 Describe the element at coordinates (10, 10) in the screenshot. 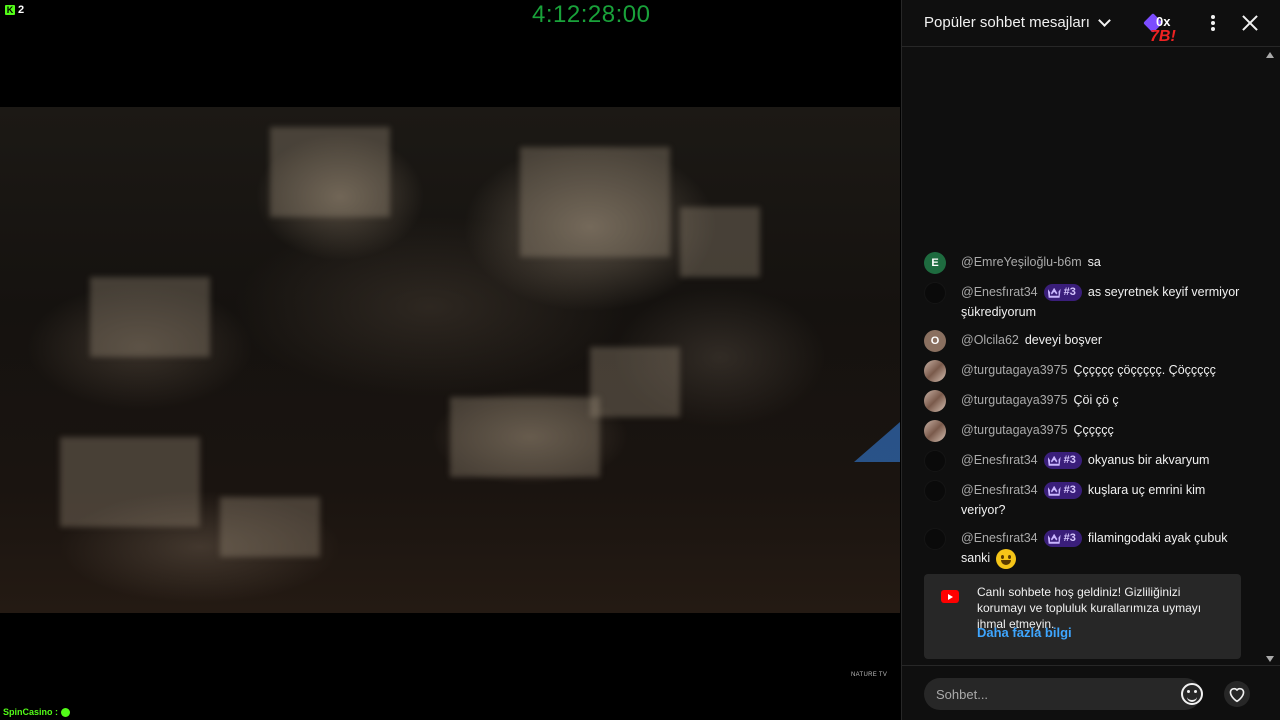

I see `kick-logo-icon: K` at that location.